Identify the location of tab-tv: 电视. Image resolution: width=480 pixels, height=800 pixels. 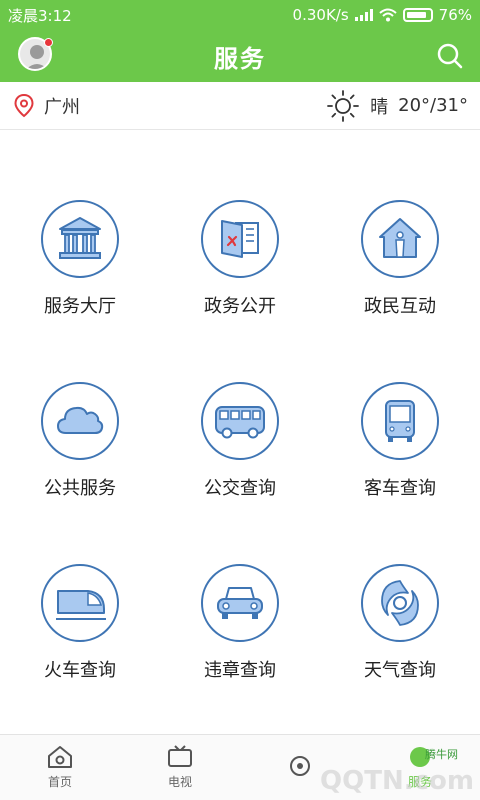
(180, 767).